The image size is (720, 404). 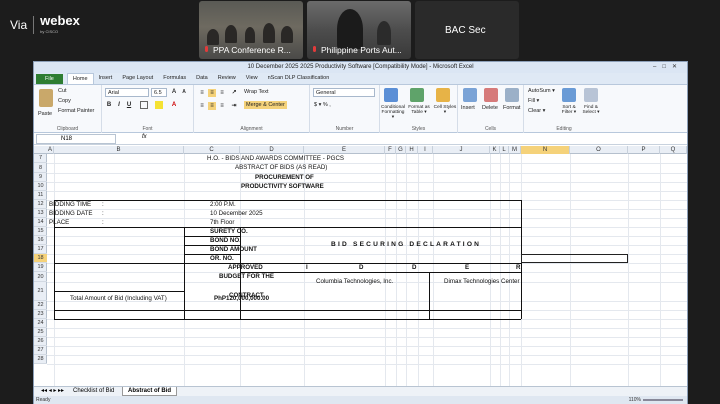 What do you see at coordinates (118, 298) in the screenshot?
I see `cell-total-label: Total Amount of Bid (Including VAT)` at bounding box center [118, 298].